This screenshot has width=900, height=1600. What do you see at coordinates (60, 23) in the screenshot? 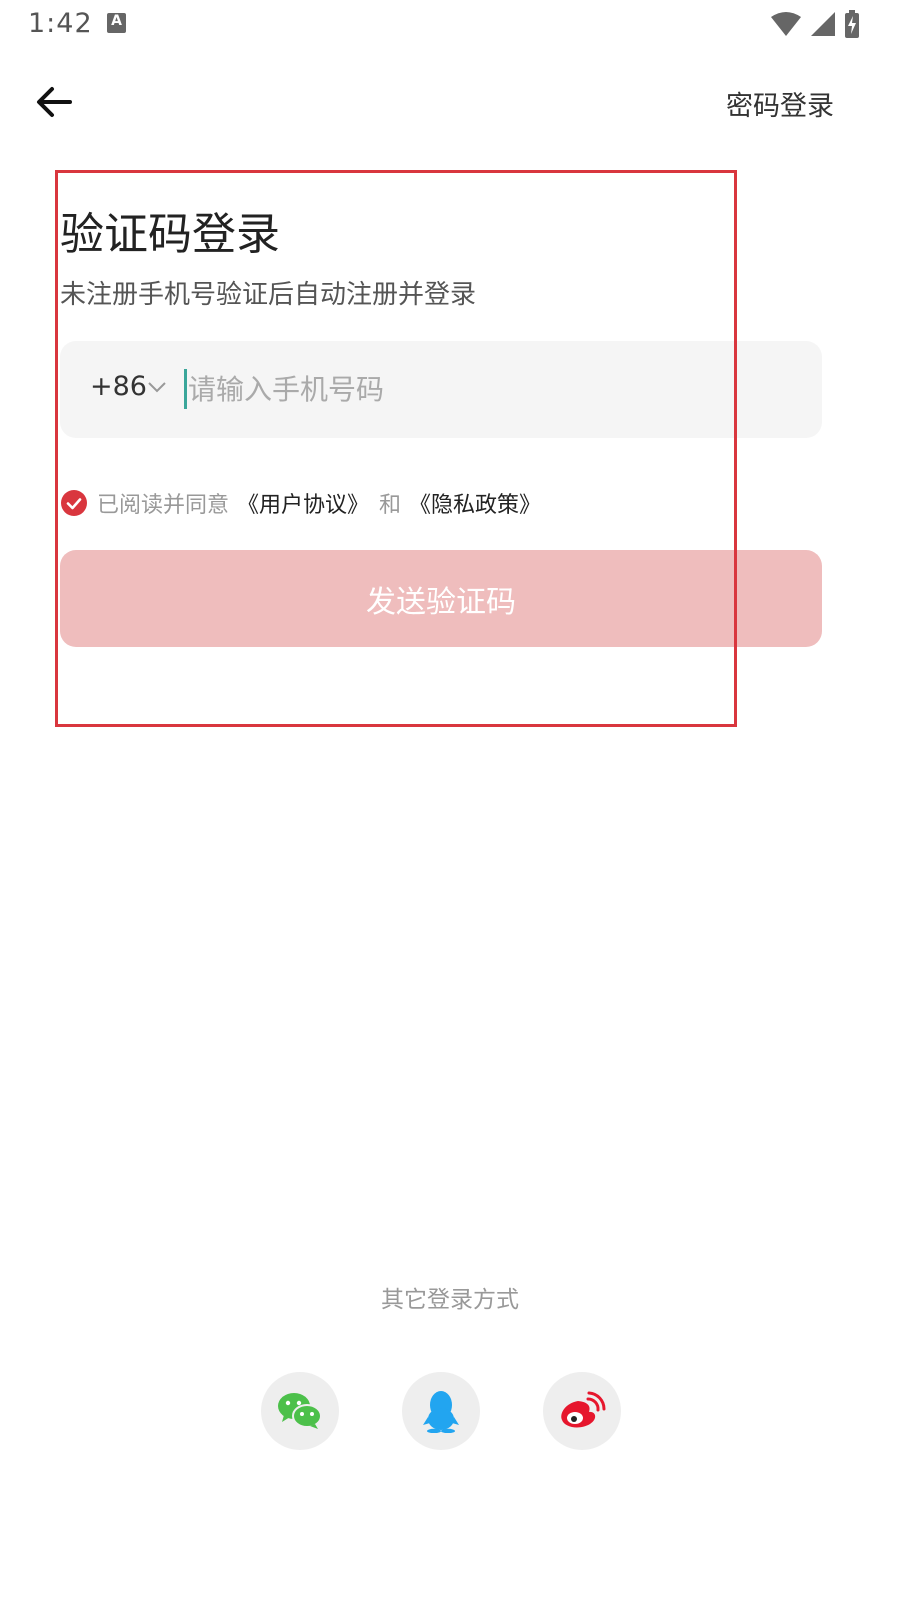
I see `status-time: 1:42` at bounding box center [60, 23].